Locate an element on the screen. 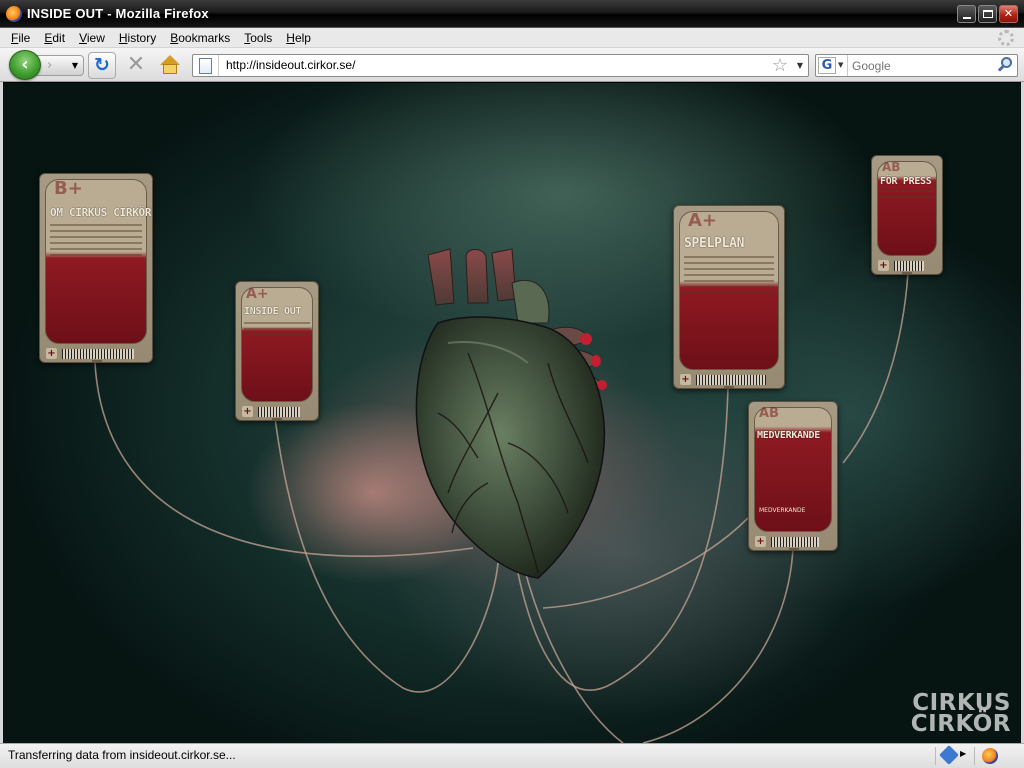 The height and width of the screenshot is (768, 1024). bag-for-press: AB FÖR PRESS + is located at coordinates (907, 215).